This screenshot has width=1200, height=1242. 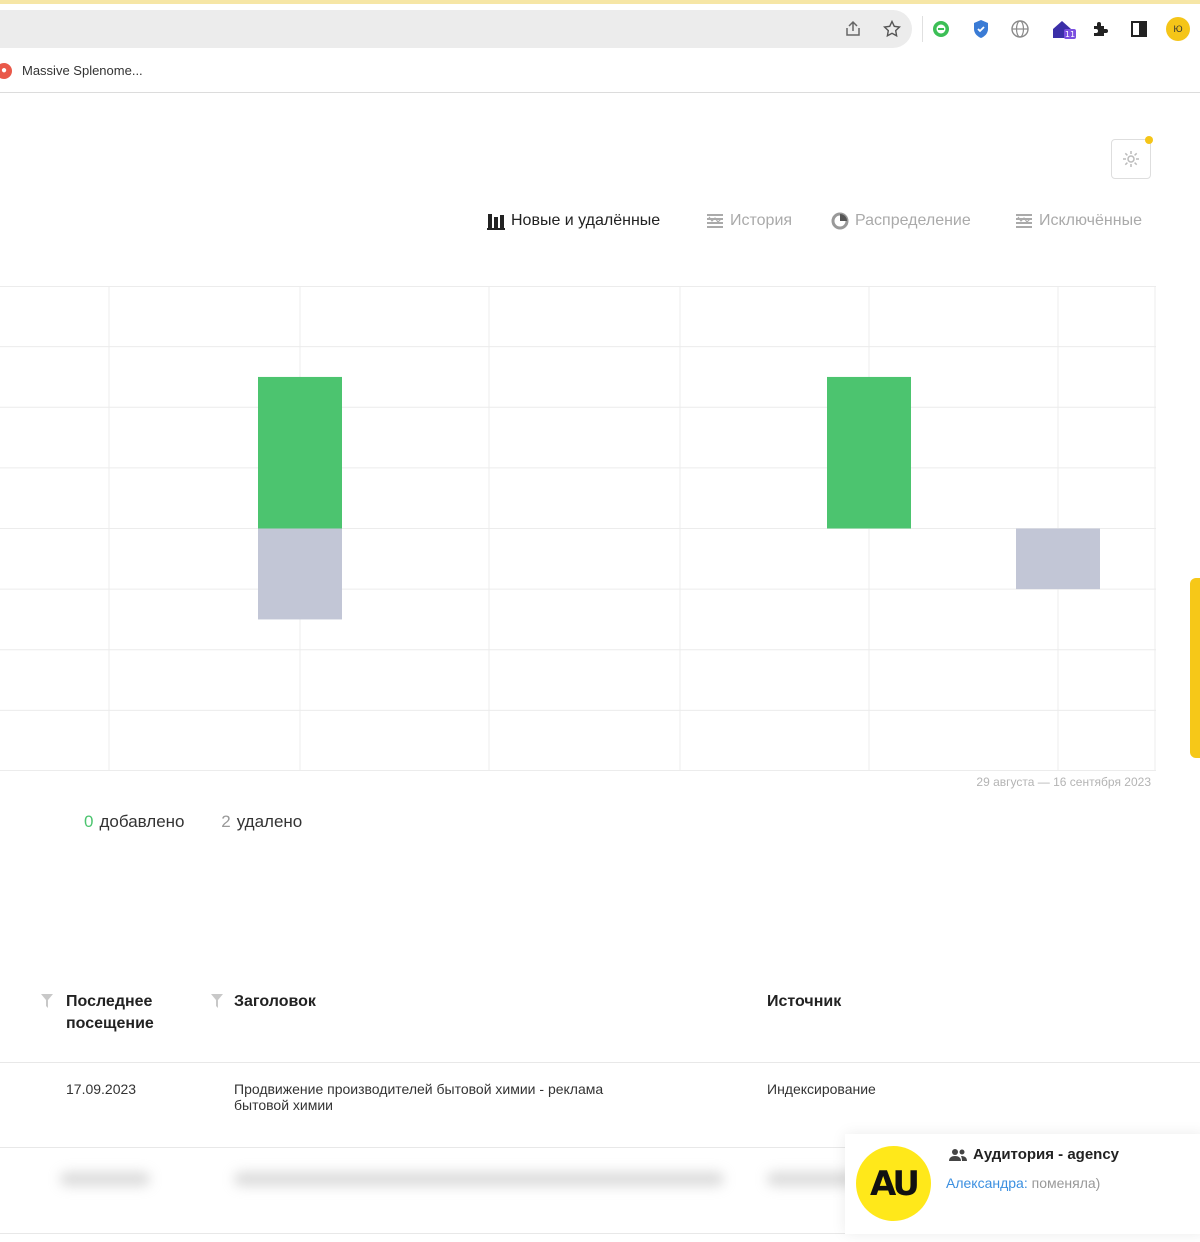 I want to click on splenome-favicon: ●, so click(x=6, y=71).